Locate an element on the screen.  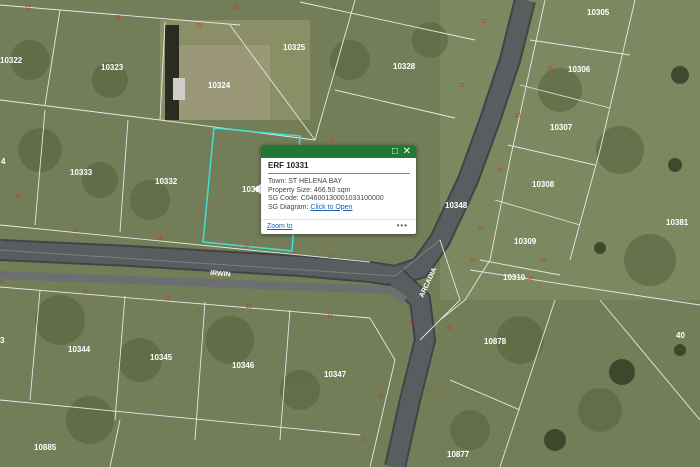
erf-label: 10332 is located at coordinates (166, 181).